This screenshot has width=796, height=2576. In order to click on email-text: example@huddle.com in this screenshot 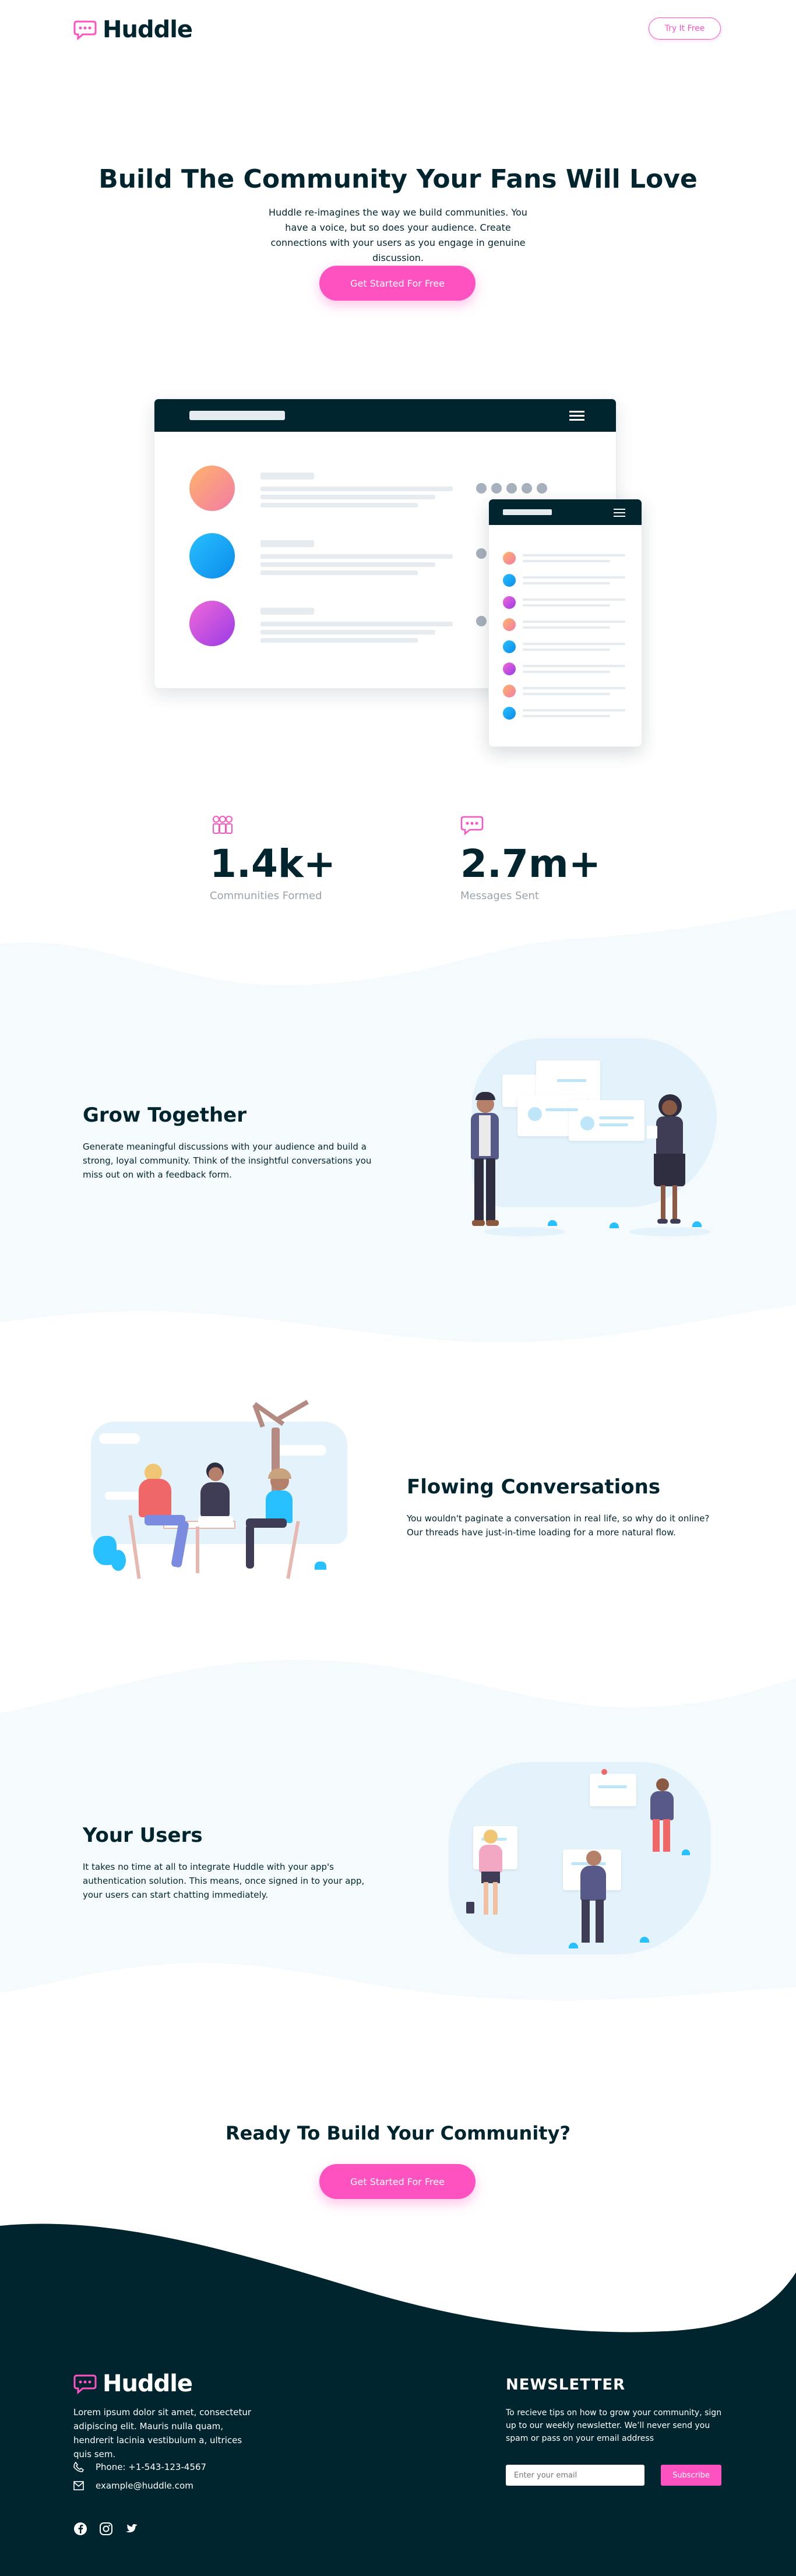, I will do `click(144, 2485)`.